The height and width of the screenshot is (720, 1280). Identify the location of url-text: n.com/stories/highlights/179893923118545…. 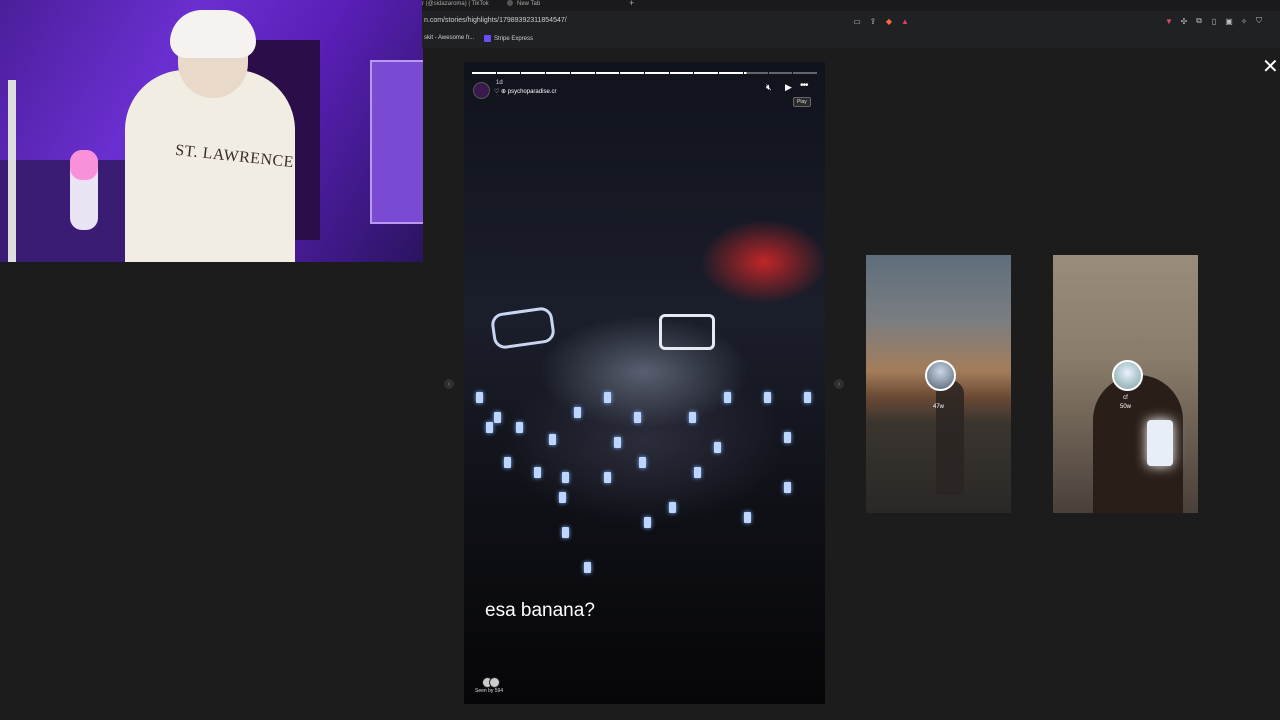
(495, 20).